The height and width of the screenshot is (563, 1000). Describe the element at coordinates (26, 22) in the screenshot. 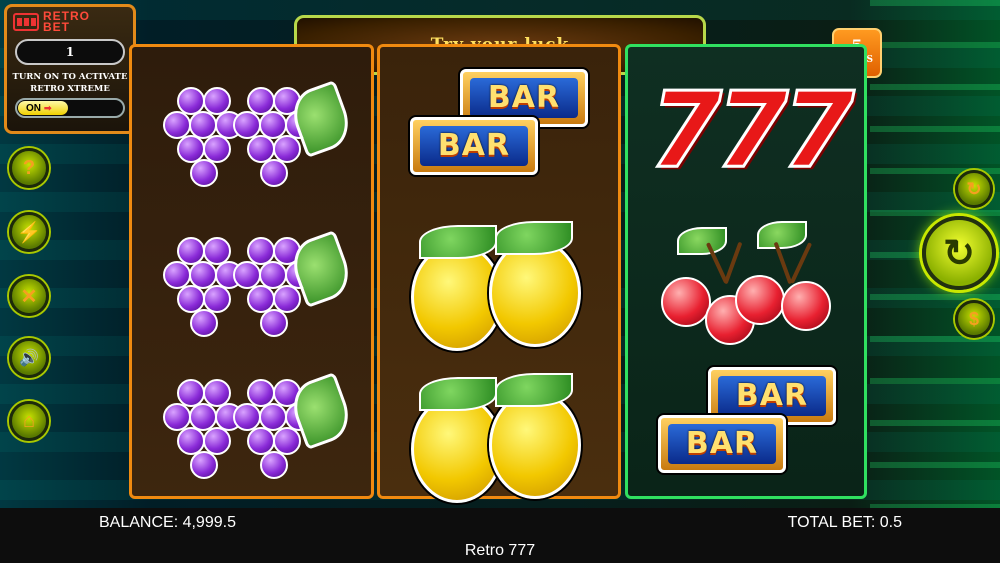

I see `slot-logo-icon` at that location.